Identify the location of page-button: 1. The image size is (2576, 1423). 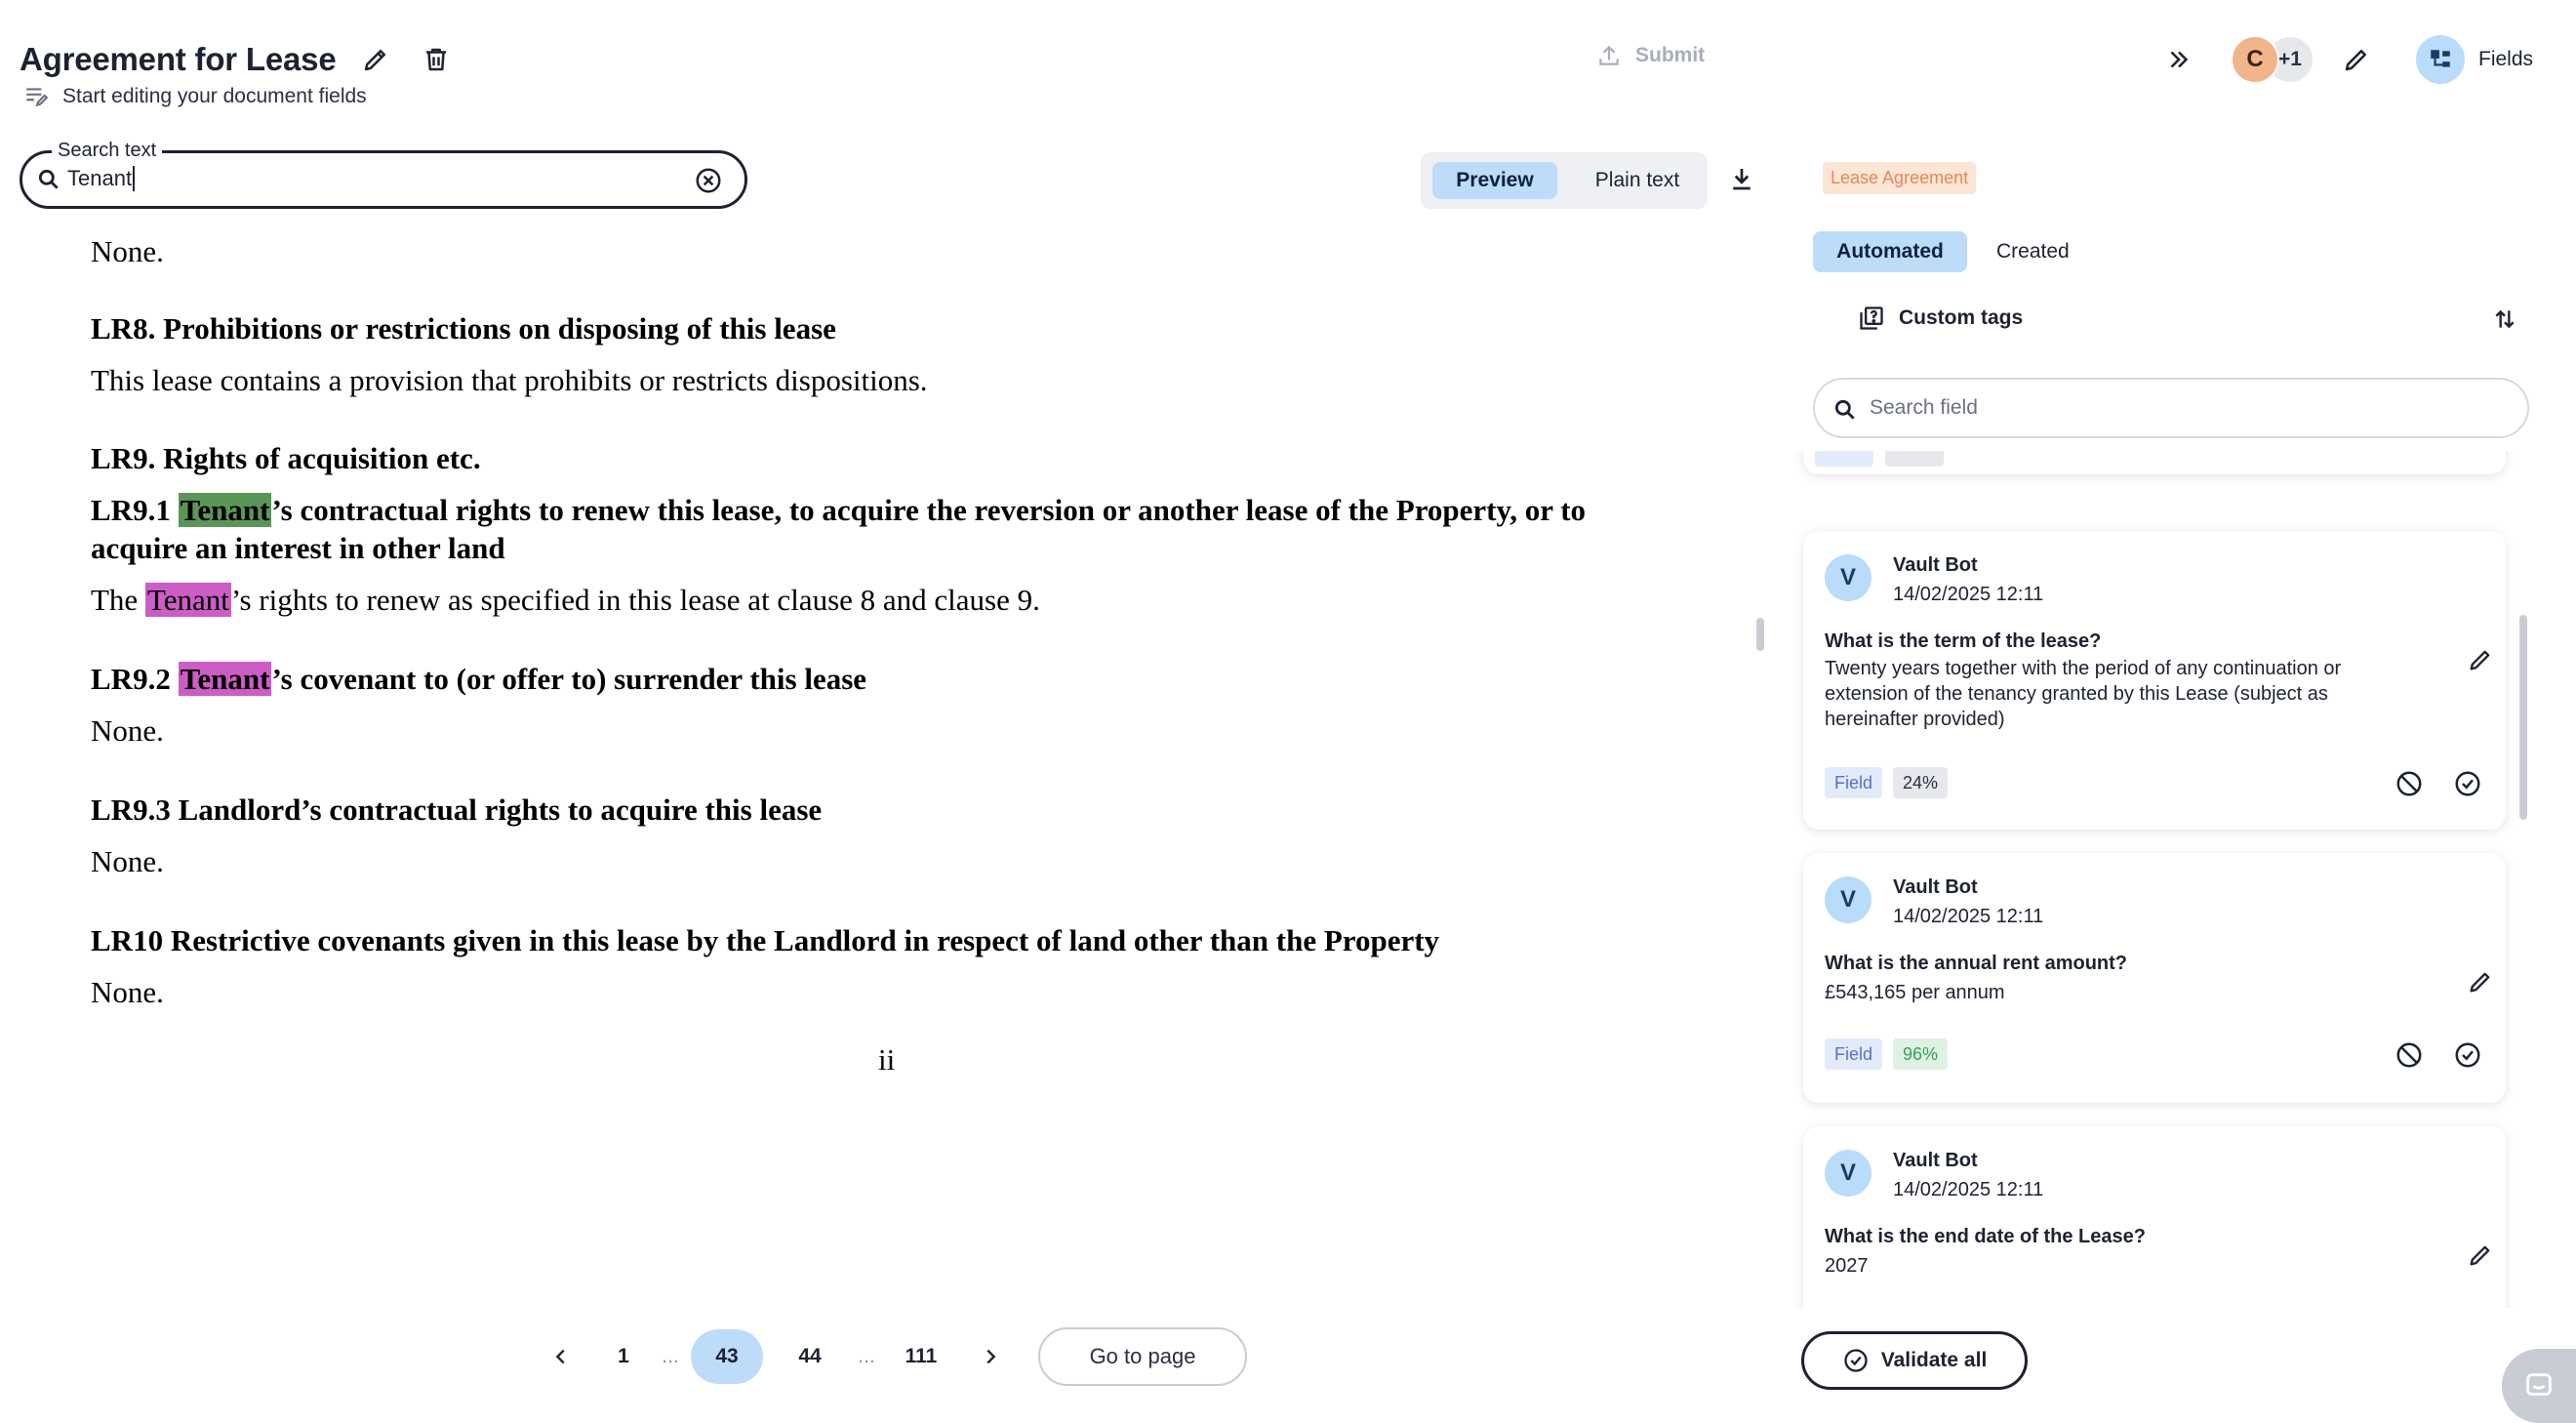
(623, 1356).